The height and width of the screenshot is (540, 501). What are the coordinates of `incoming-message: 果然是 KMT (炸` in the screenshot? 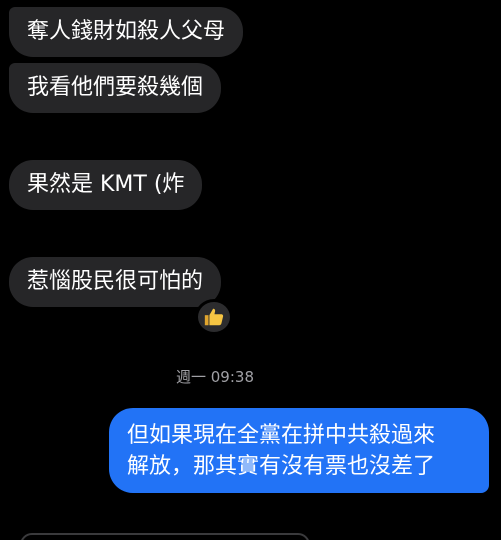 It's located at (106, 185).